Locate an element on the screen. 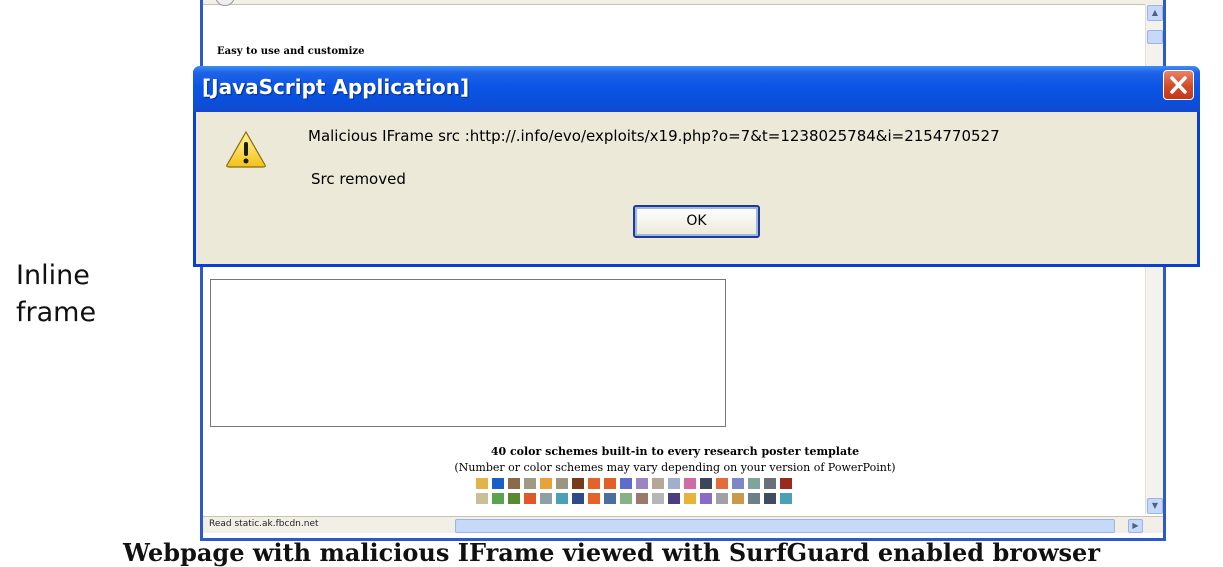 The width and height of the screenshot is (1223, 567). status-text: Read static.ak.fbcdn.net is located at coordinates (264, 524).